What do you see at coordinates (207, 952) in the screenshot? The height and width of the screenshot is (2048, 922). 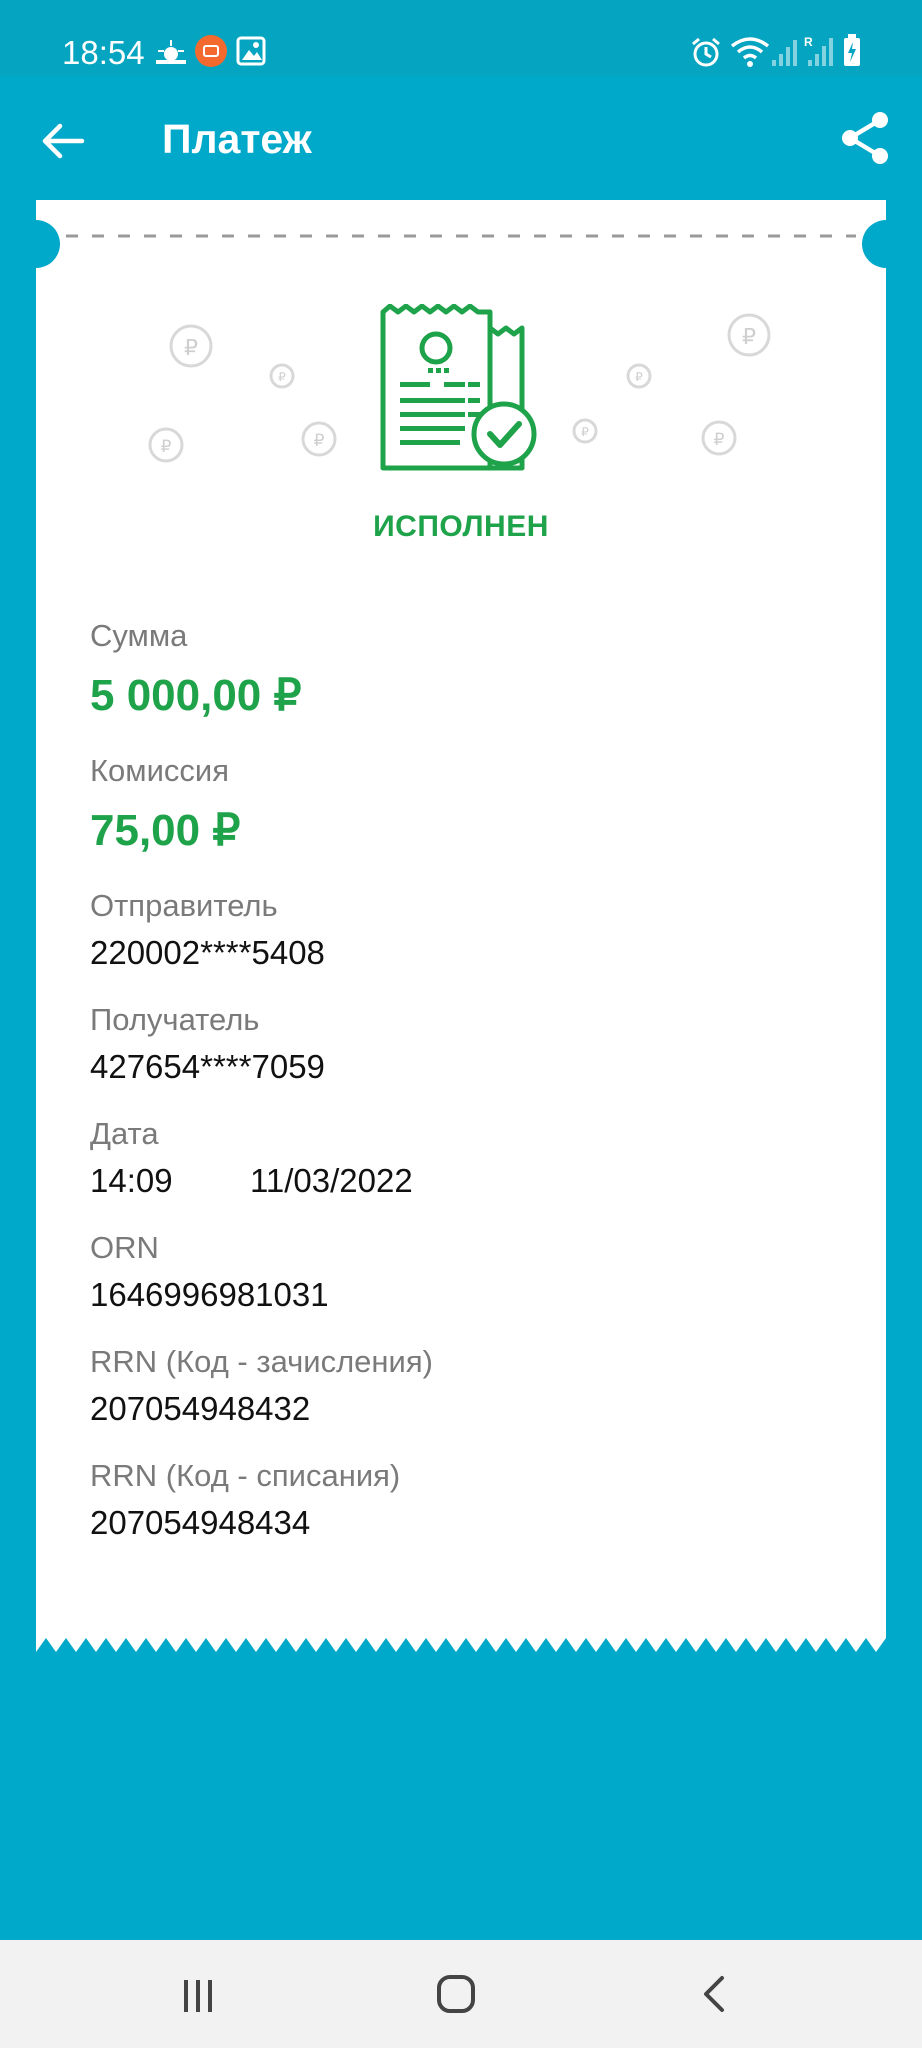 I see `sender-value: 220002****5408` at bounding box center [207, 952].